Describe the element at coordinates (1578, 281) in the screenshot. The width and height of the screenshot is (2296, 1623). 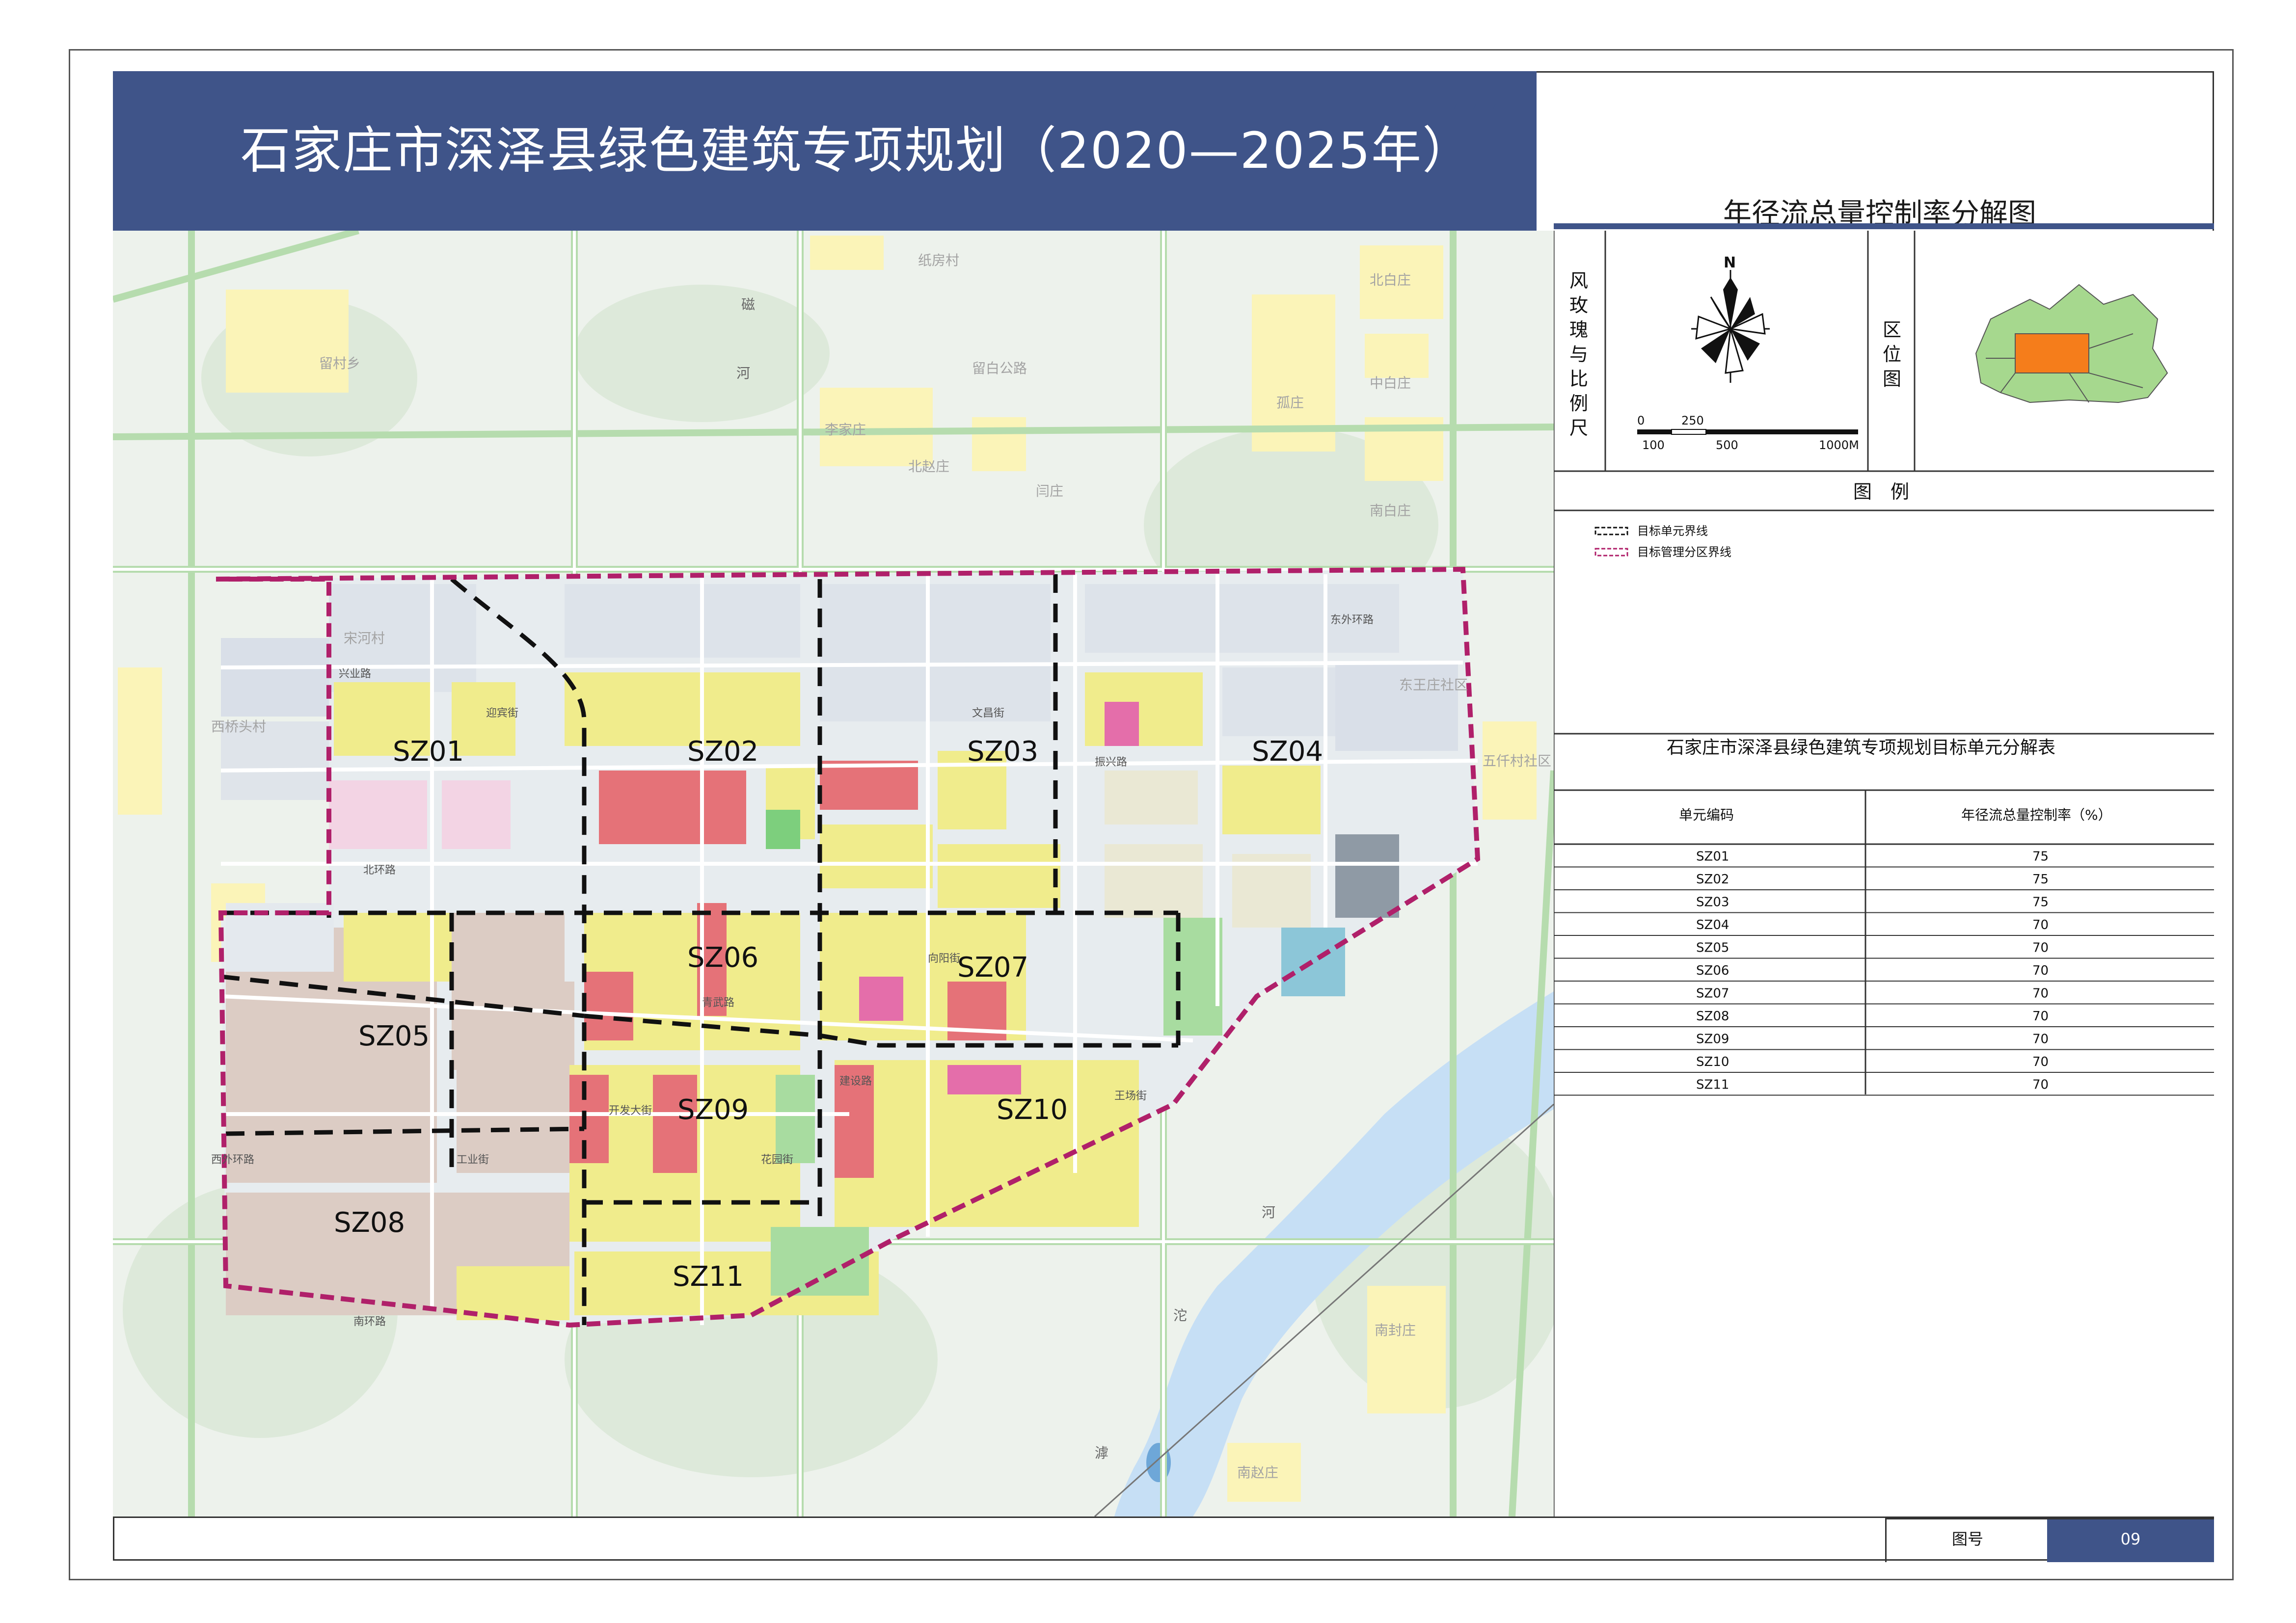
I see `svg-text: 风` at that location.